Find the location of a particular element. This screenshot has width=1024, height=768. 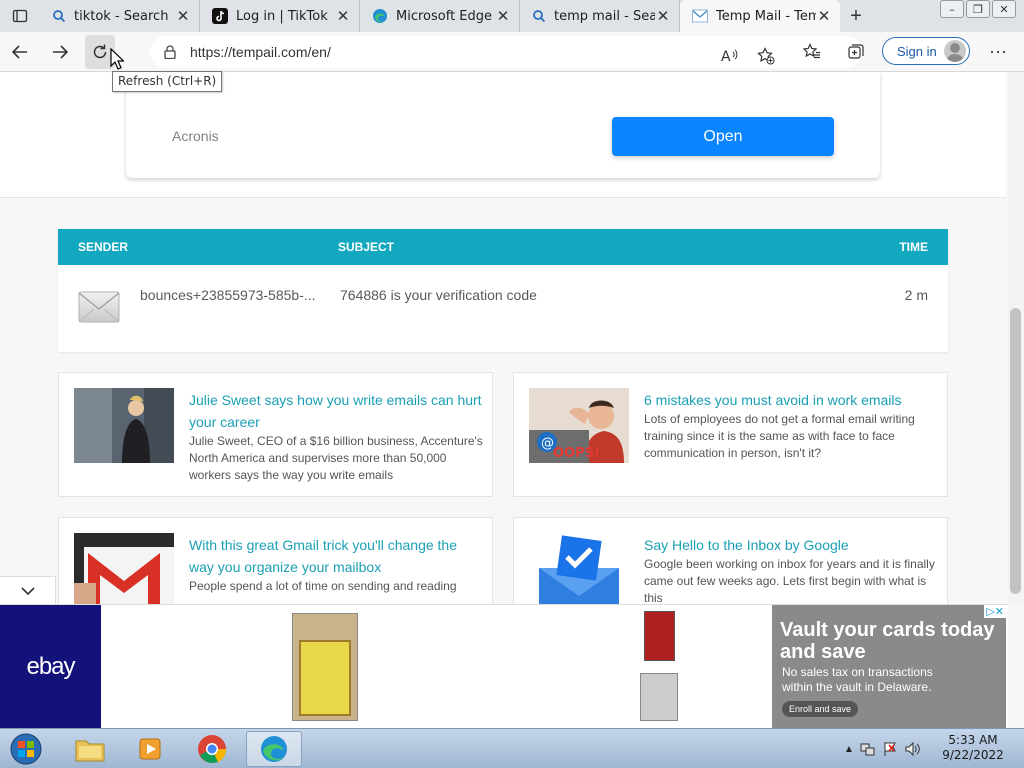

svg-text: A is located at coordinates (726, 56).